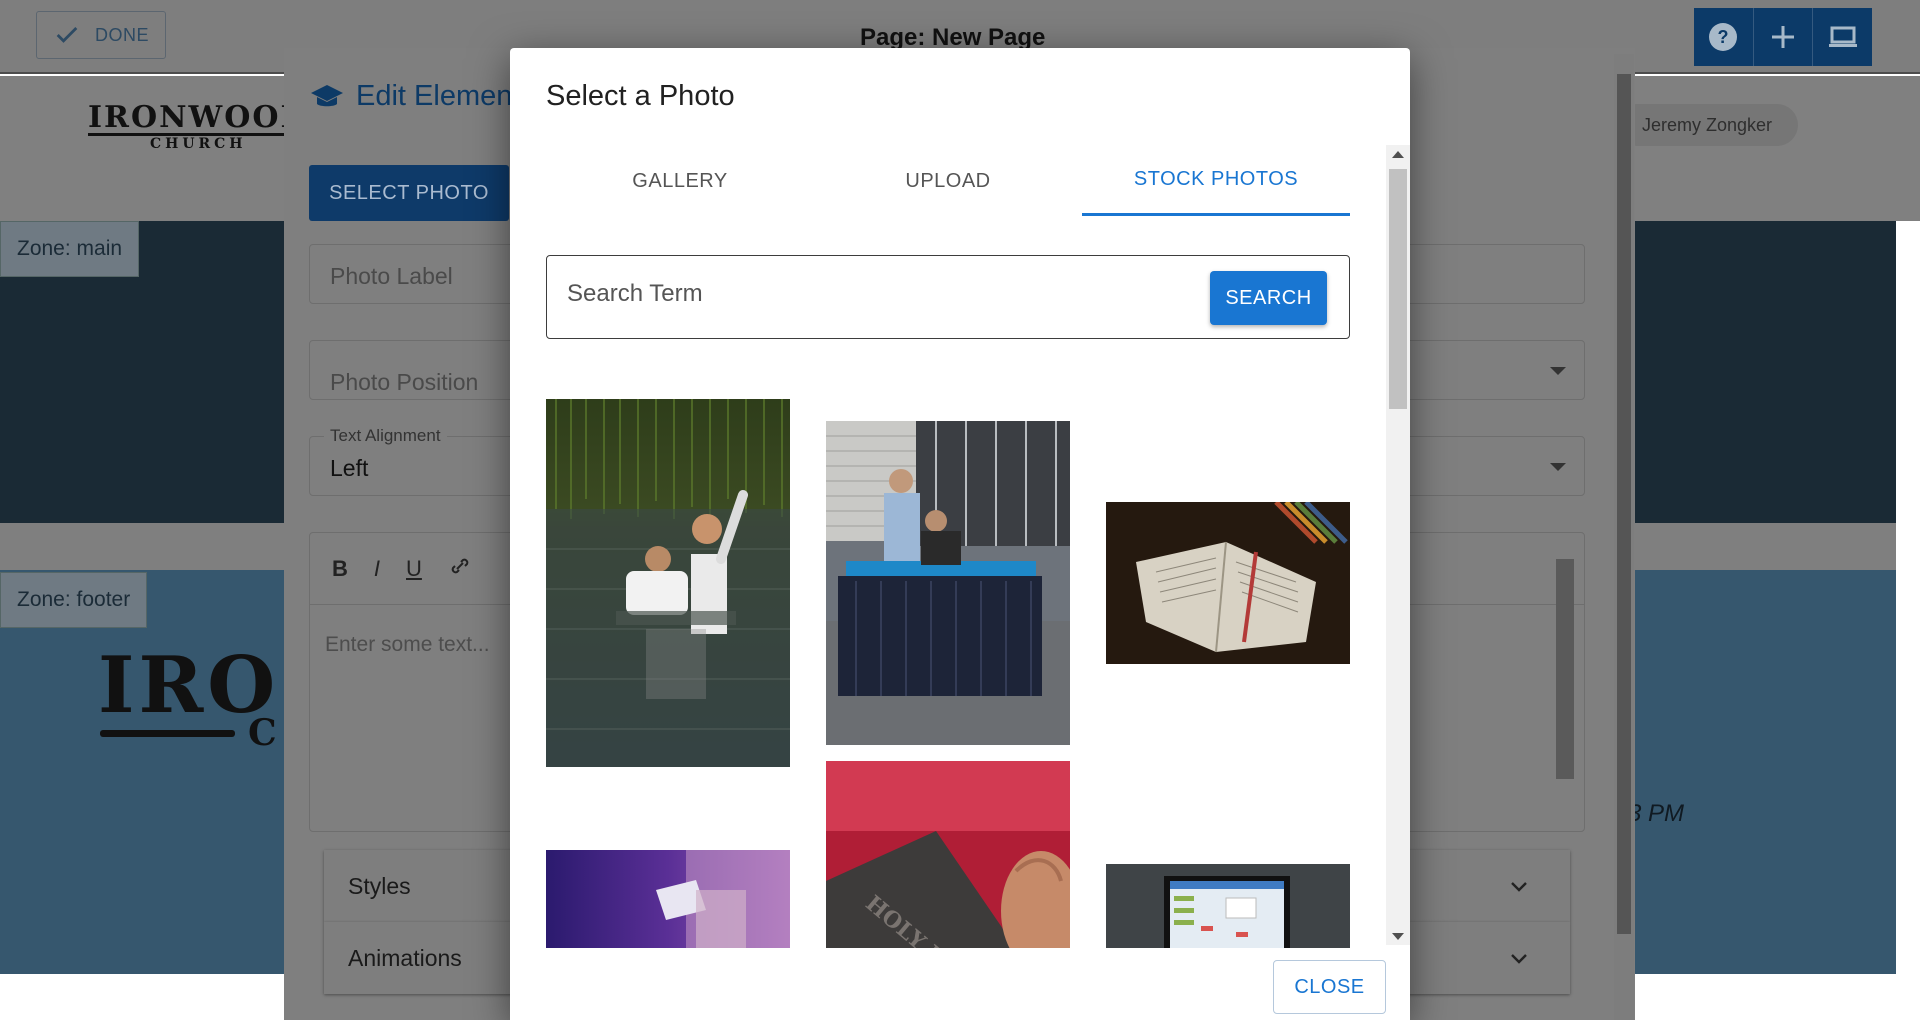 This screenshot has height=1020, width=1920. Describe the element at coordinates (1398, 545) in the screenshot. I see `modal-scrollbar` at that location.